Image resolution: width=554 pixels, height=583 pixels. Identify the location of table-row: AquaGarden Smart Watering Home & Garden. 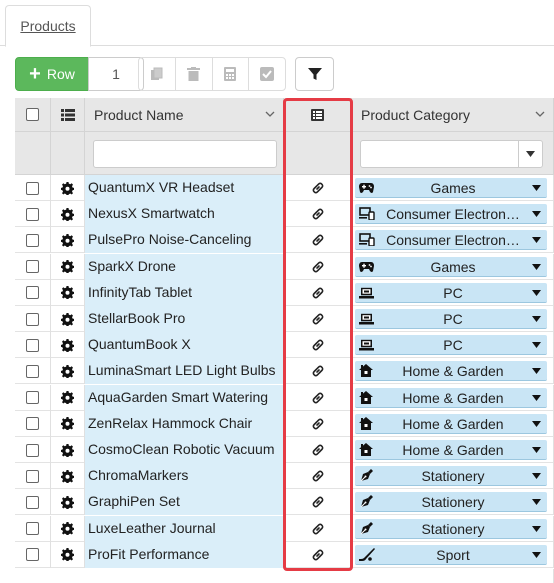
(284, 397).